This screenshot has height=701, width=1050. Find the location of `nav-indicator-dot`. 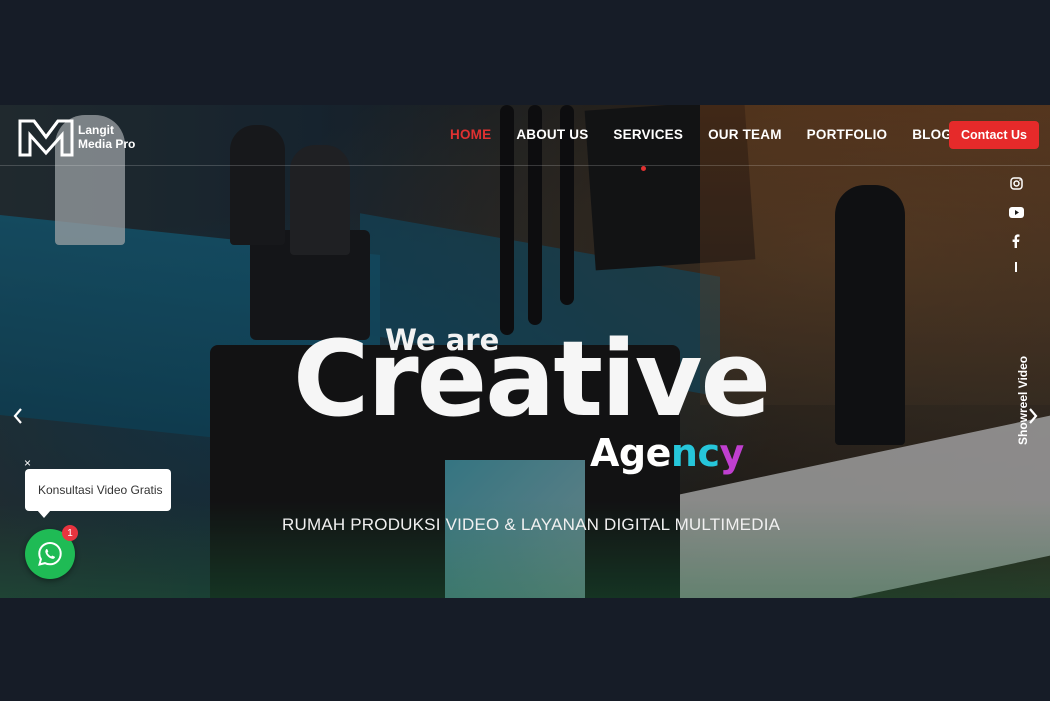

nav-indicator-dot is located at coordinates (643, 168).